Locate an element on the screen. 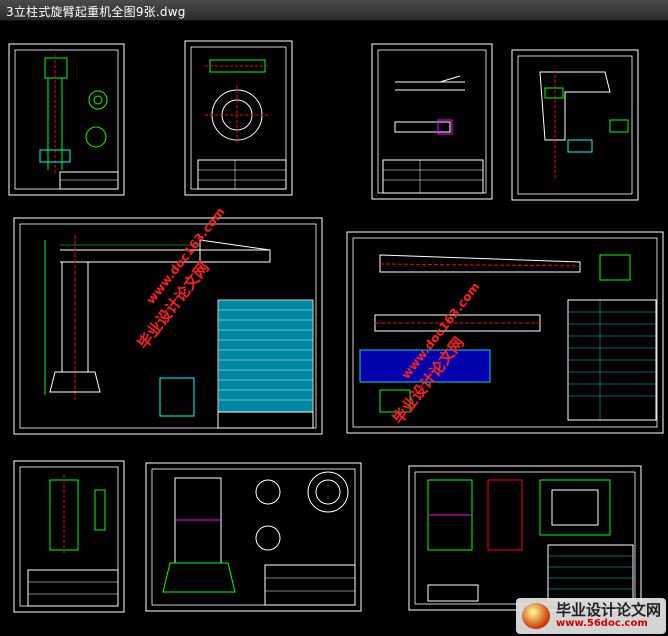 This screenshot has width=668, height=636. sheet-7-plate is located at coordinates (69, 536).